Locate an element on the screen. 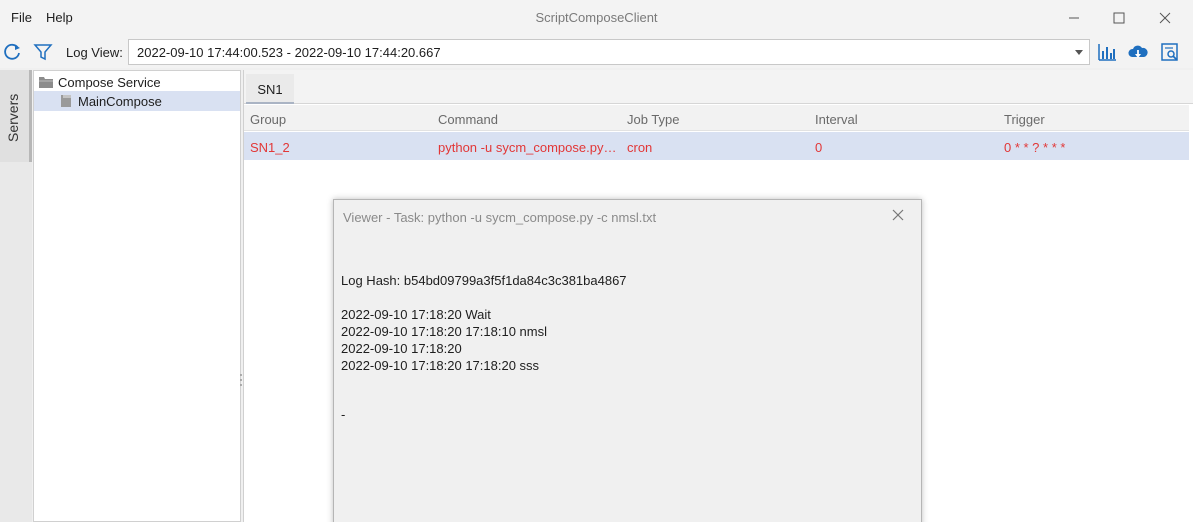 This screenshot has width=1193, height=522. tree-item-main-compose: MainCompose is located at coordinates (137, 101).